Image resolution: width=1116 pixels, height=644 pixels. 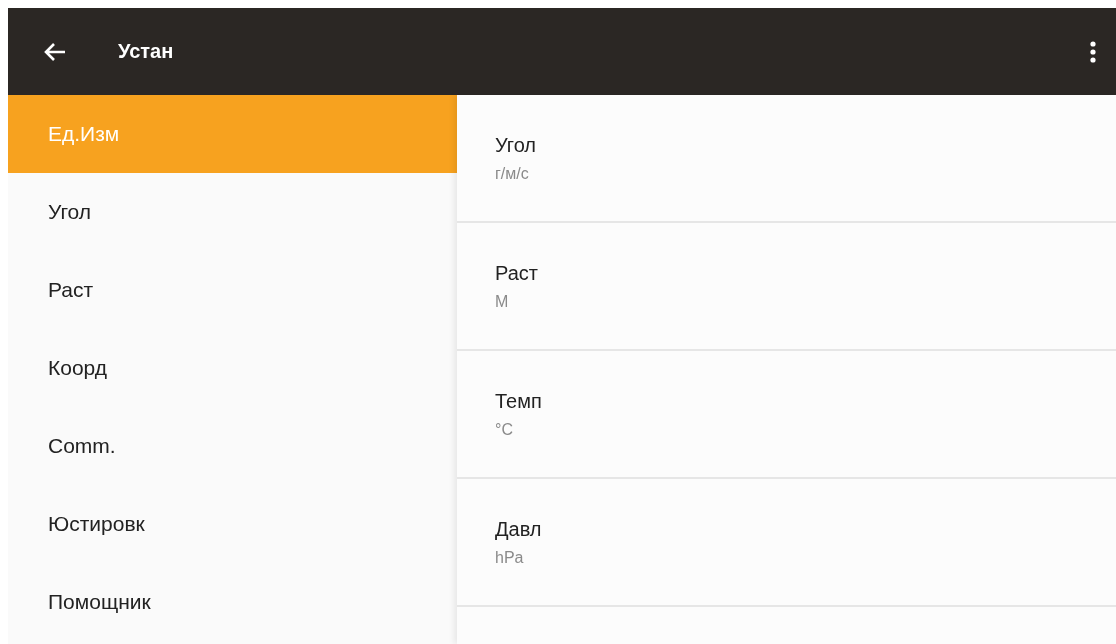 What do you see at coordinates (519, 529) in the screenshot?
I see `setting-title: Давл` at bounding box center [519, 529].